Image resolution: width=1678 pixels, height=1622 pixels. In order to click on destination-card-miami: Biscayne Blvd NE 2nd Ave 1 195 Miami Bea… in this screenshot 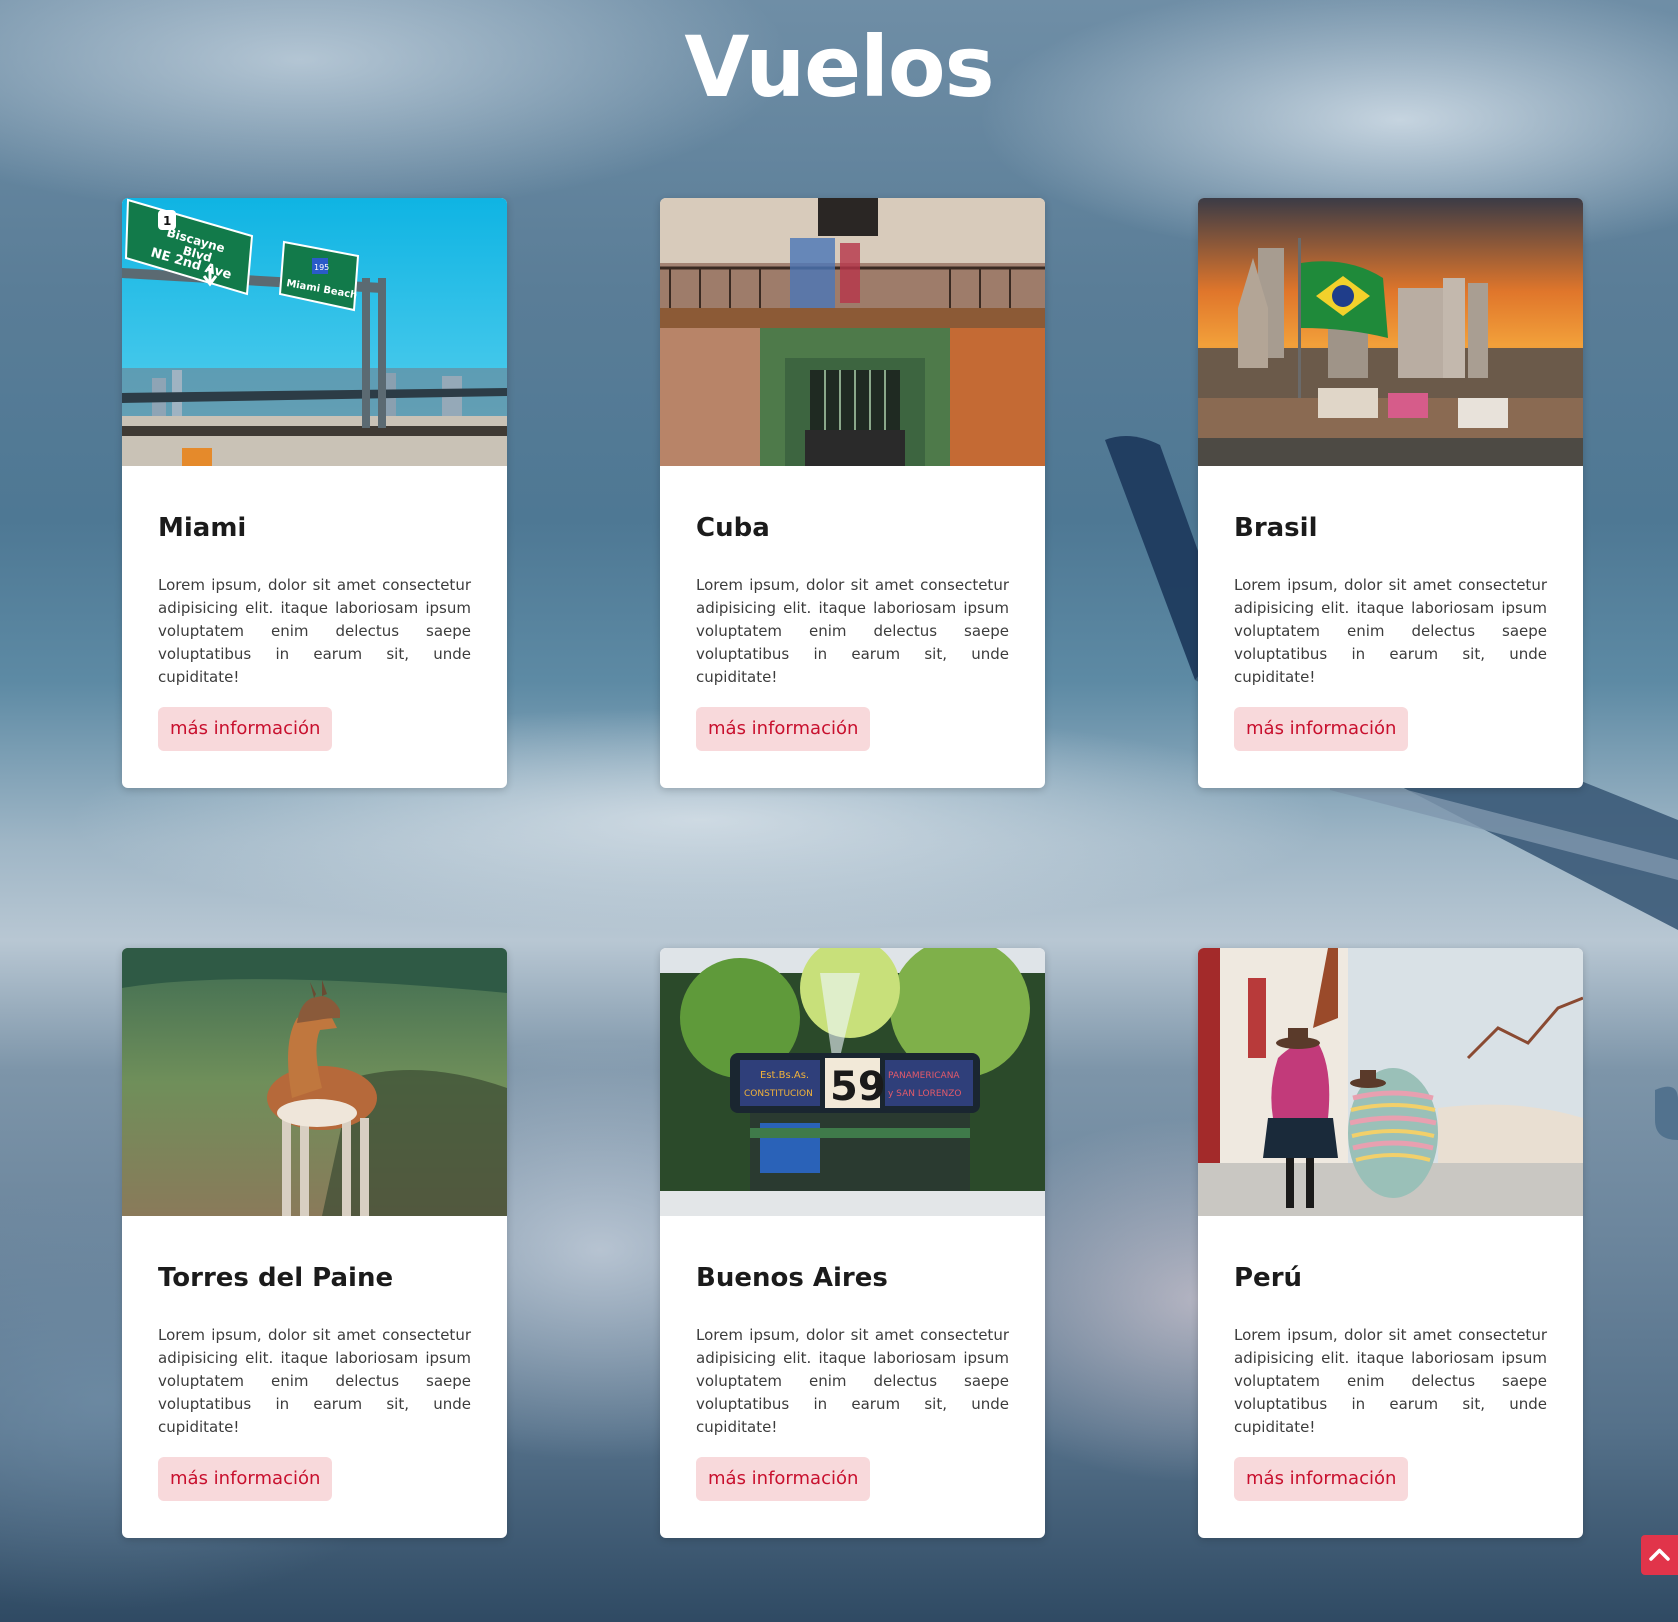, I will do `click(314, 493)`.